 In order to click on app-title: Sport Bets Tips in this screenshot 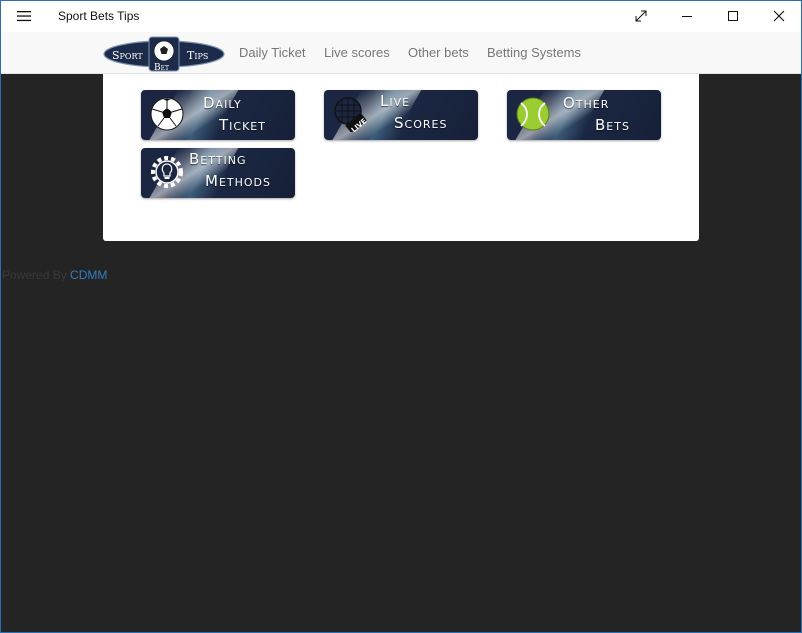, I will do `click(99, 16)`.